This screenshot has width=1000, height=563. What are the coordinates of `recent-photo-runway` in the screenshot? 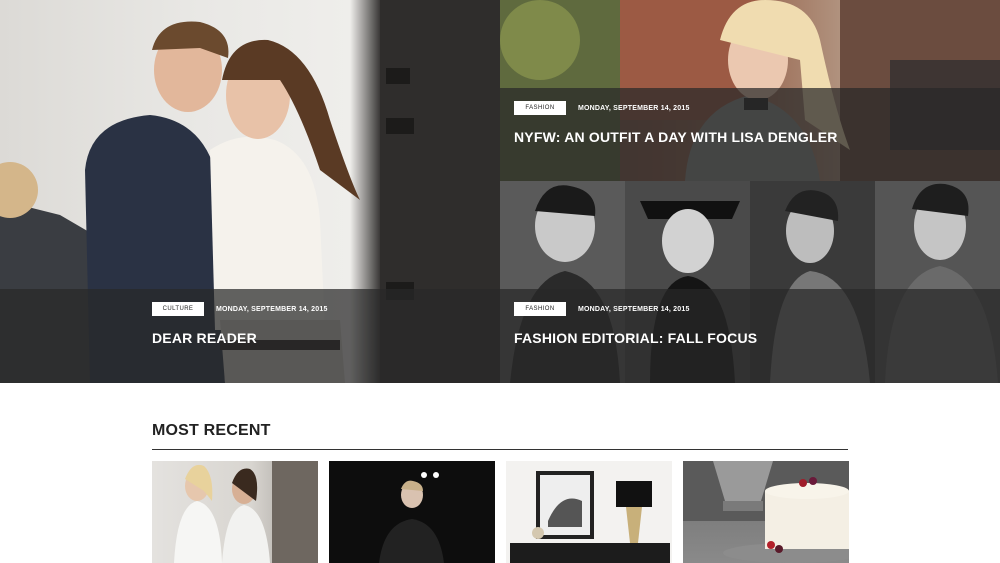 It's located at (411, 517).